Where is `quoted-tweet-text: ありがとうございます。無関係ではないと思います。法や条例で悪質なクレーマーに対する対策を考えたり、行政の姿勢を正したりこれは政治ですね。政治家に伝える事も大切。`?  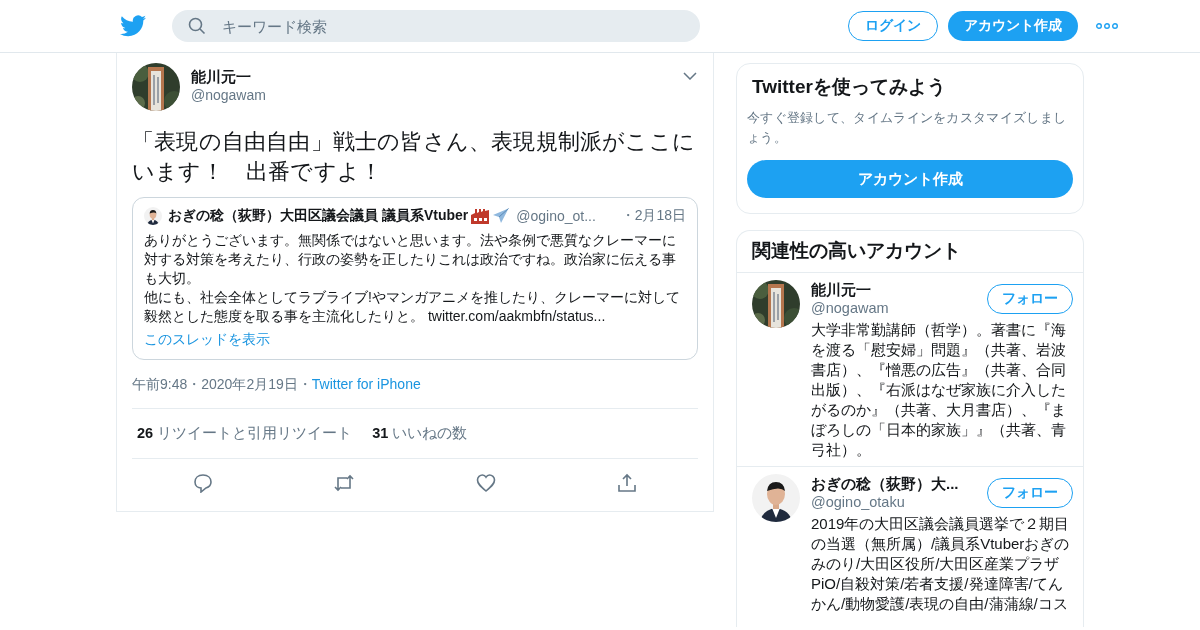
quoted-tweet-text: ありがとうございます。無関係ではないと思います。法や条例で悪質なクレーマーに対する対策を考えたり、行政の姿勢を正したりこれは政治ですね。政治家に伝える事も大切。 is located at coordinates (410, 259).